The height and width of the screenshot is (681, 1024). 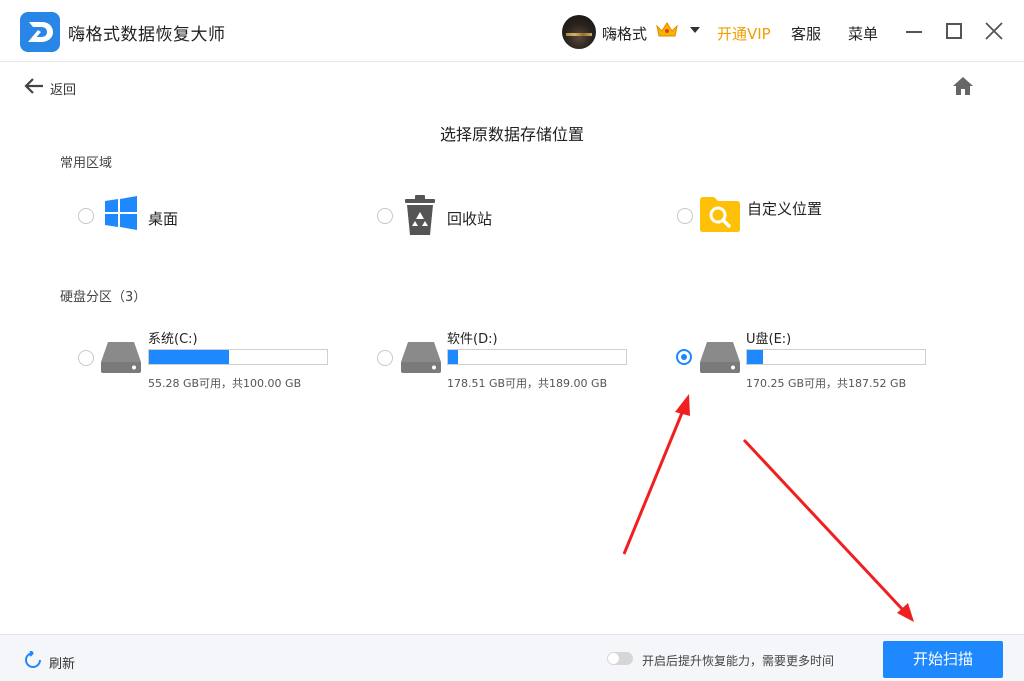 I want to click on drive-e-usage-bar, so click(x=836, y=357).